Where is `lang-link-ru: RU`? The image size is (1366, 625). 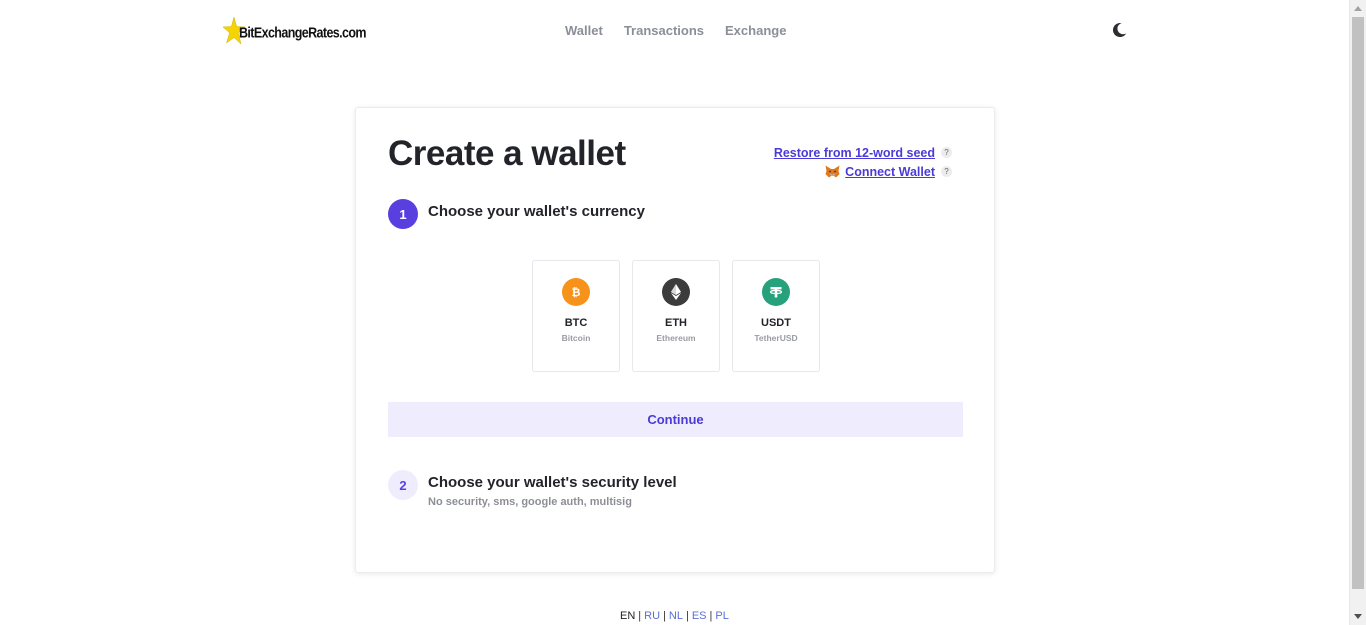
lang-link-ru: RU is located at coordinates (652, 616).